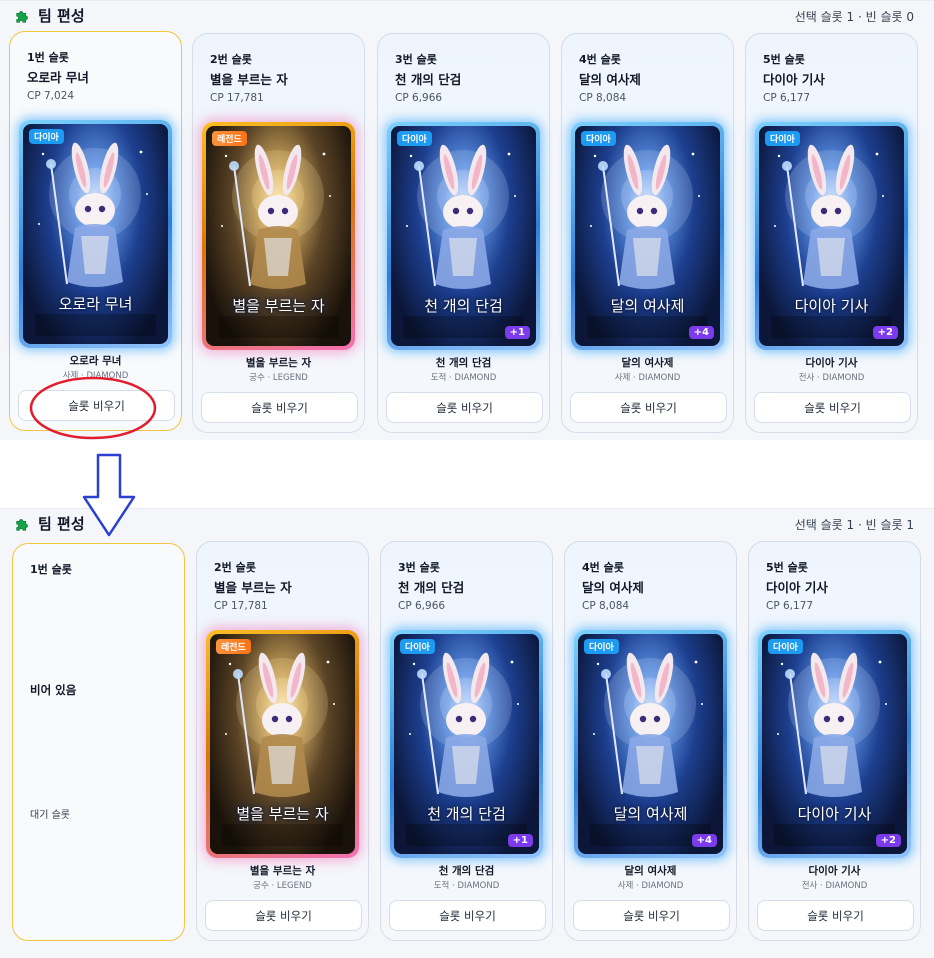 This screenshot has height=958, width=934. Describe the element at coordinates (50, 815) in the screenshot. I see `wait-label: 대기 슬롯` at that location.